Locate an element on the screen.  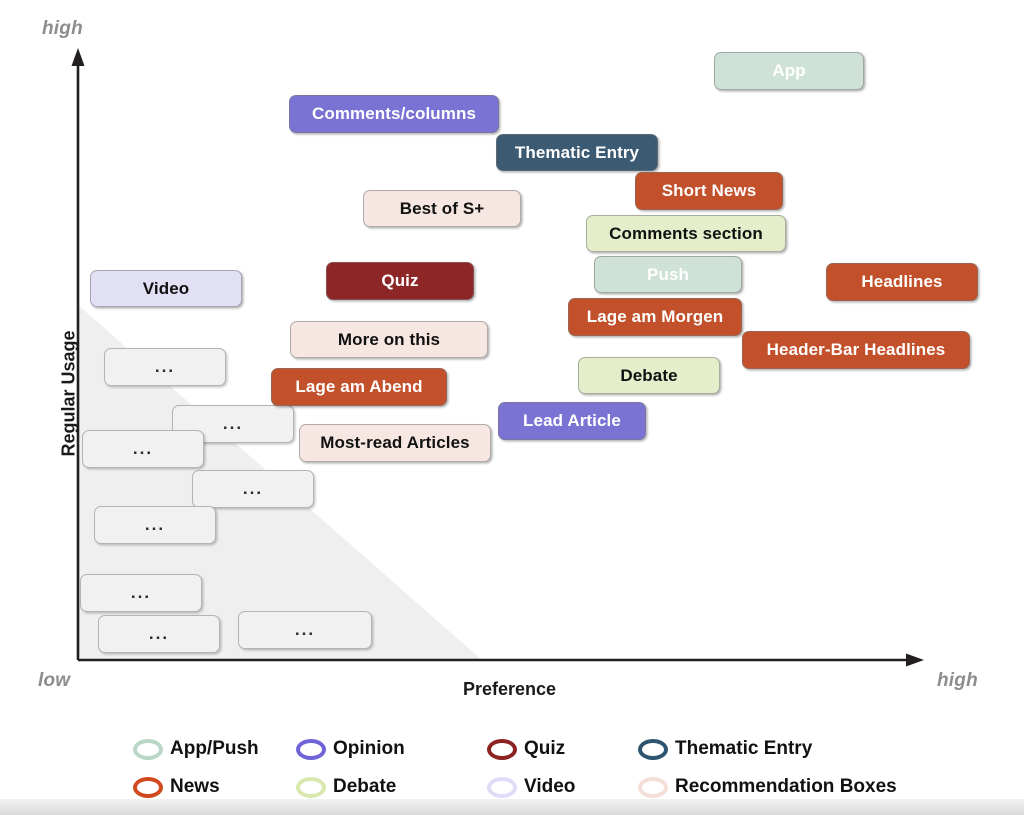
legend-item-recommend: Recommendation Boxes is located at coordinates (767, 787).